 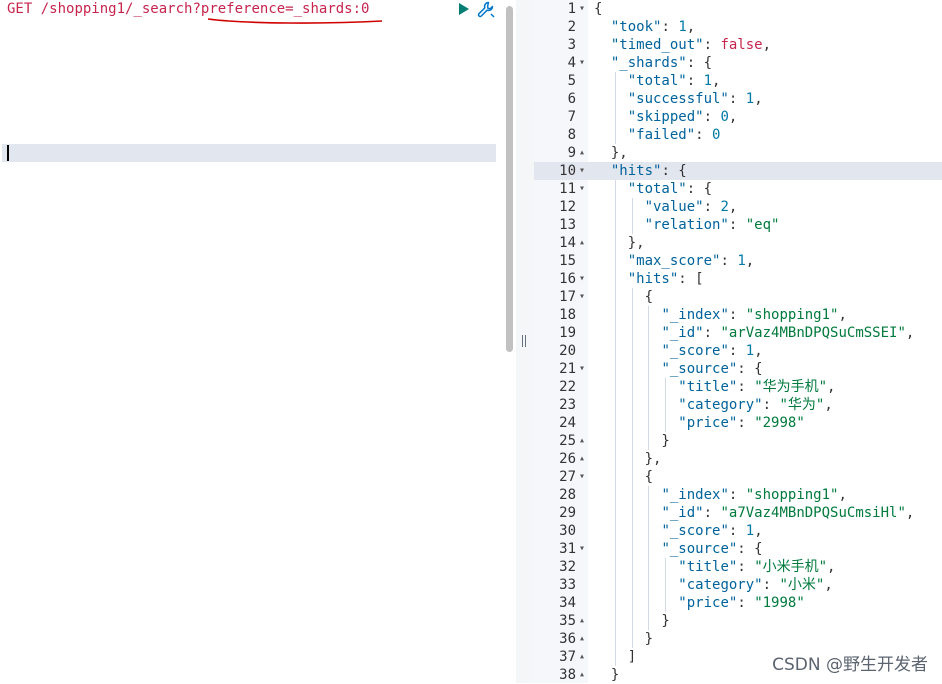 What do you see at coordinates (567, 207) in the screenshot?
I see `line-number: 12` at bounding box center [567, 207].